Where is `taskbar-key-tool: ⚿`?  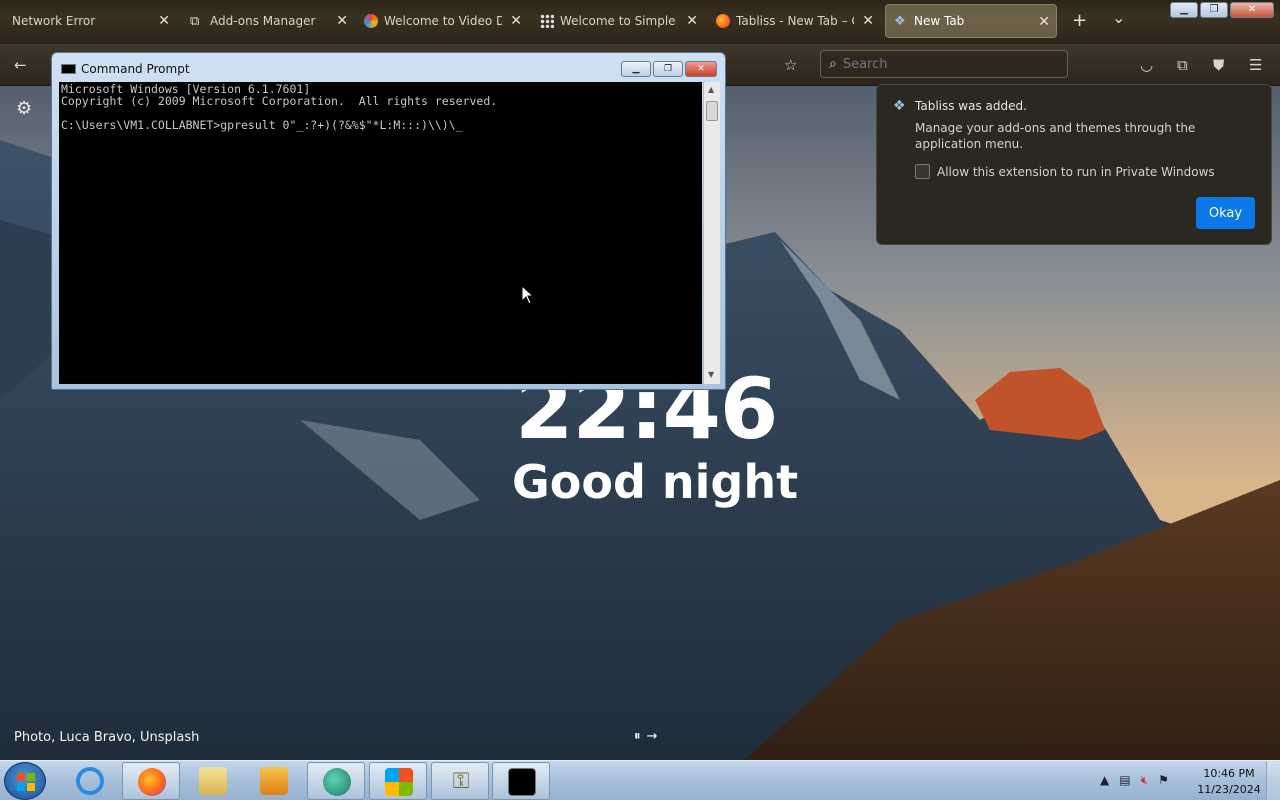 taskbar-key-tool: ⚿ is located at coordinates (460, 781).